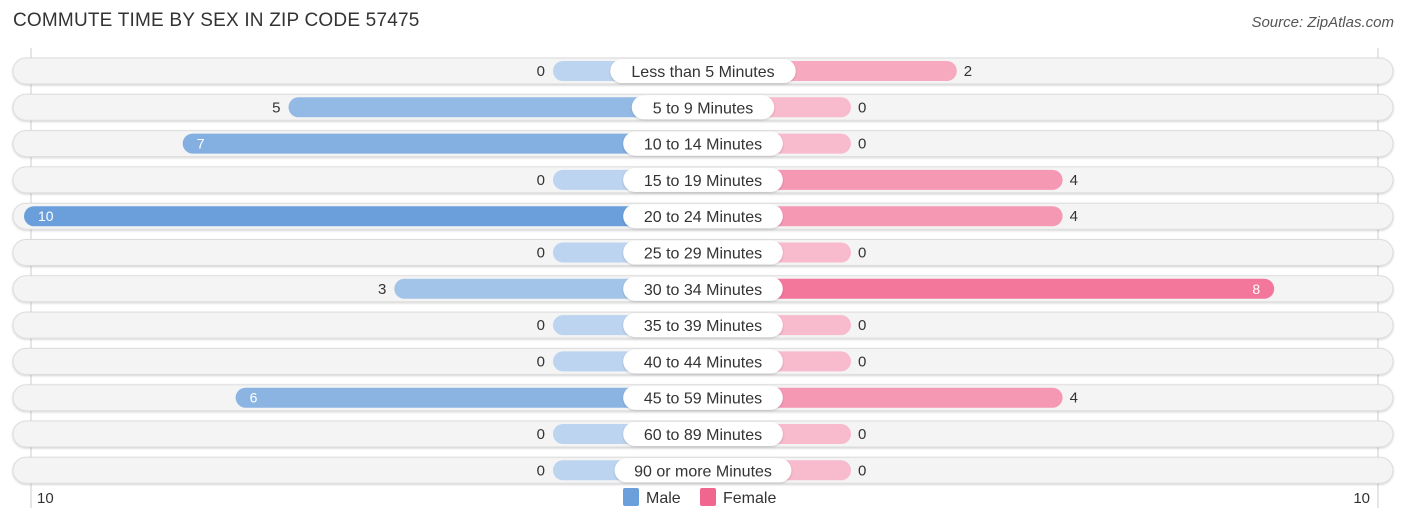  I want to click on male-value-label: 10, so click(46, 216).